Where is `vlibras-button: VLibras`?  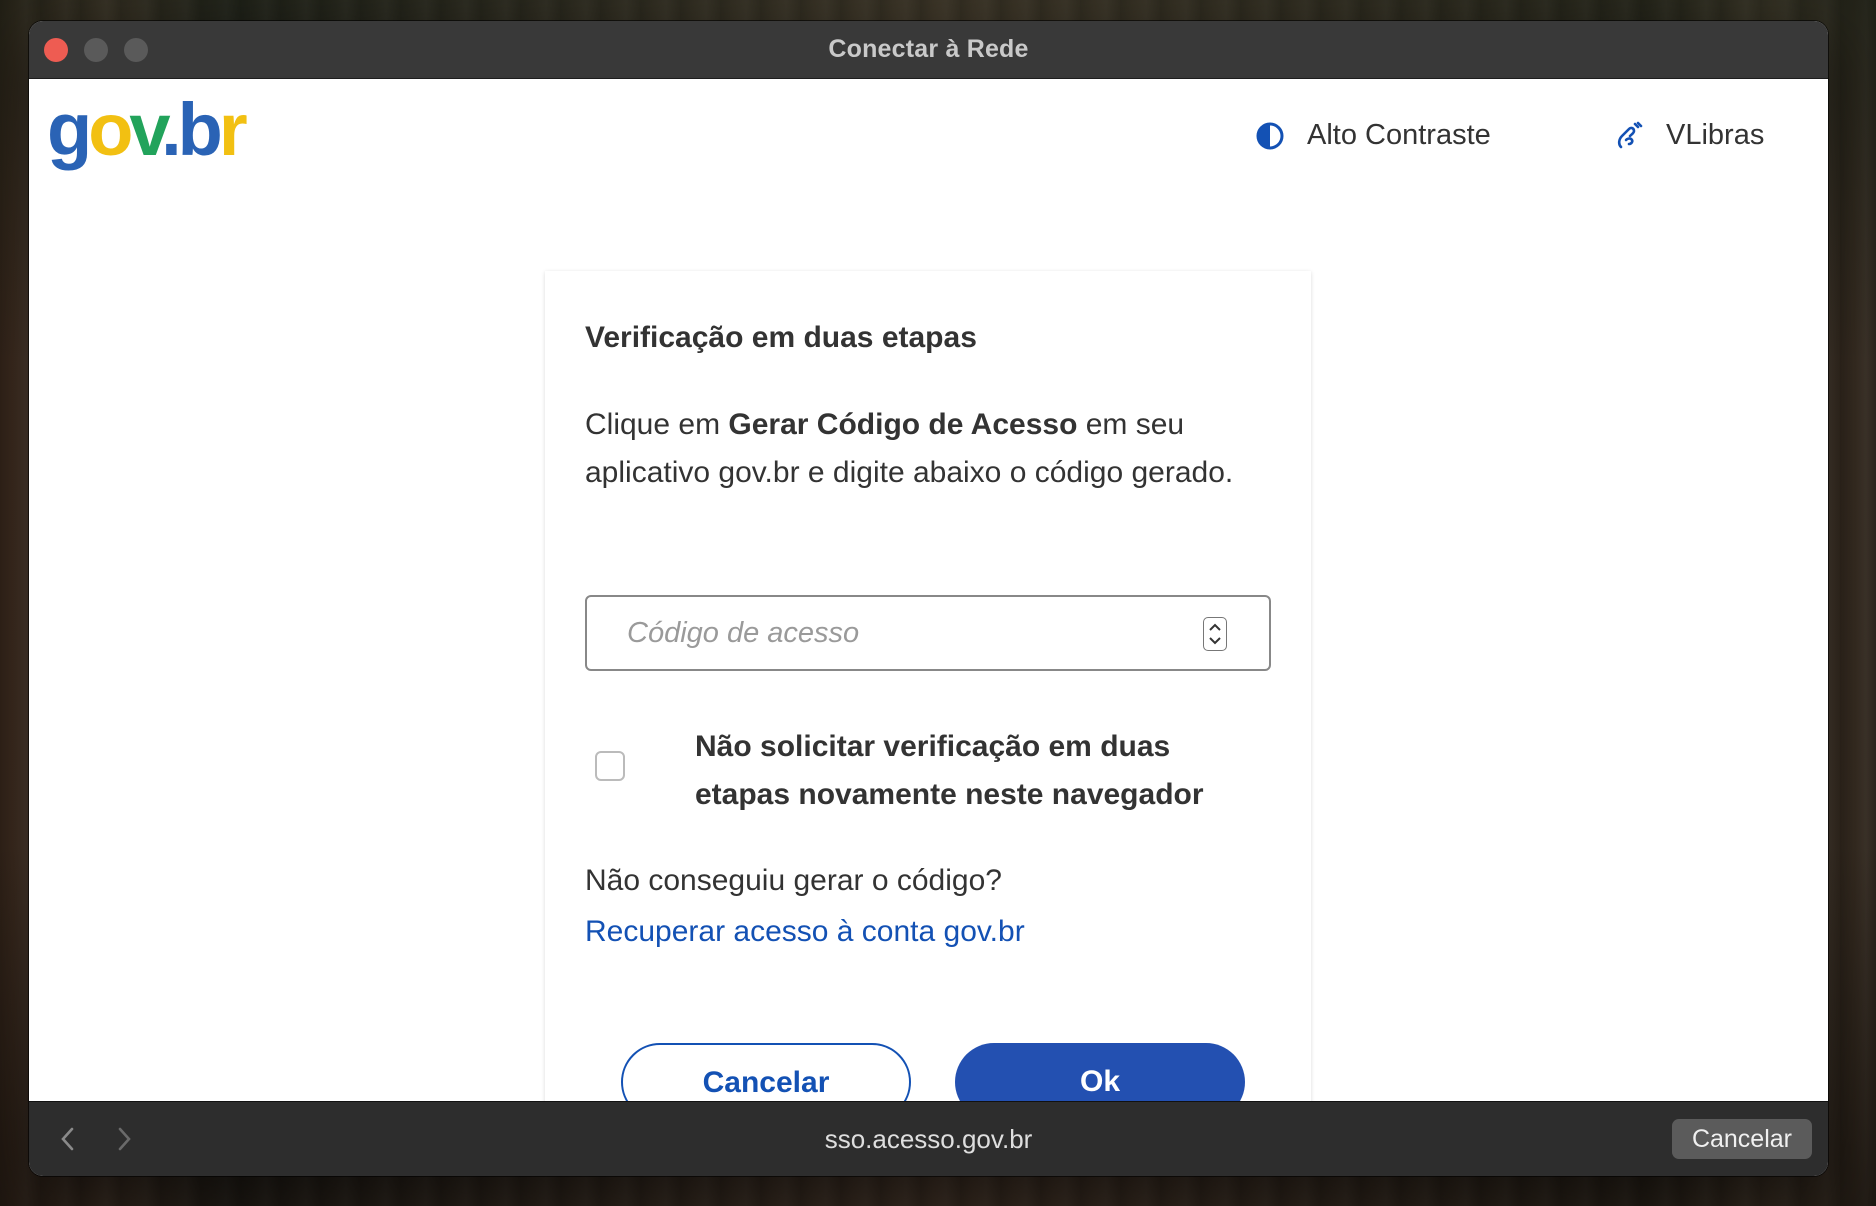 vlibras-button: VLibras is located at coordinates (1688, 135).